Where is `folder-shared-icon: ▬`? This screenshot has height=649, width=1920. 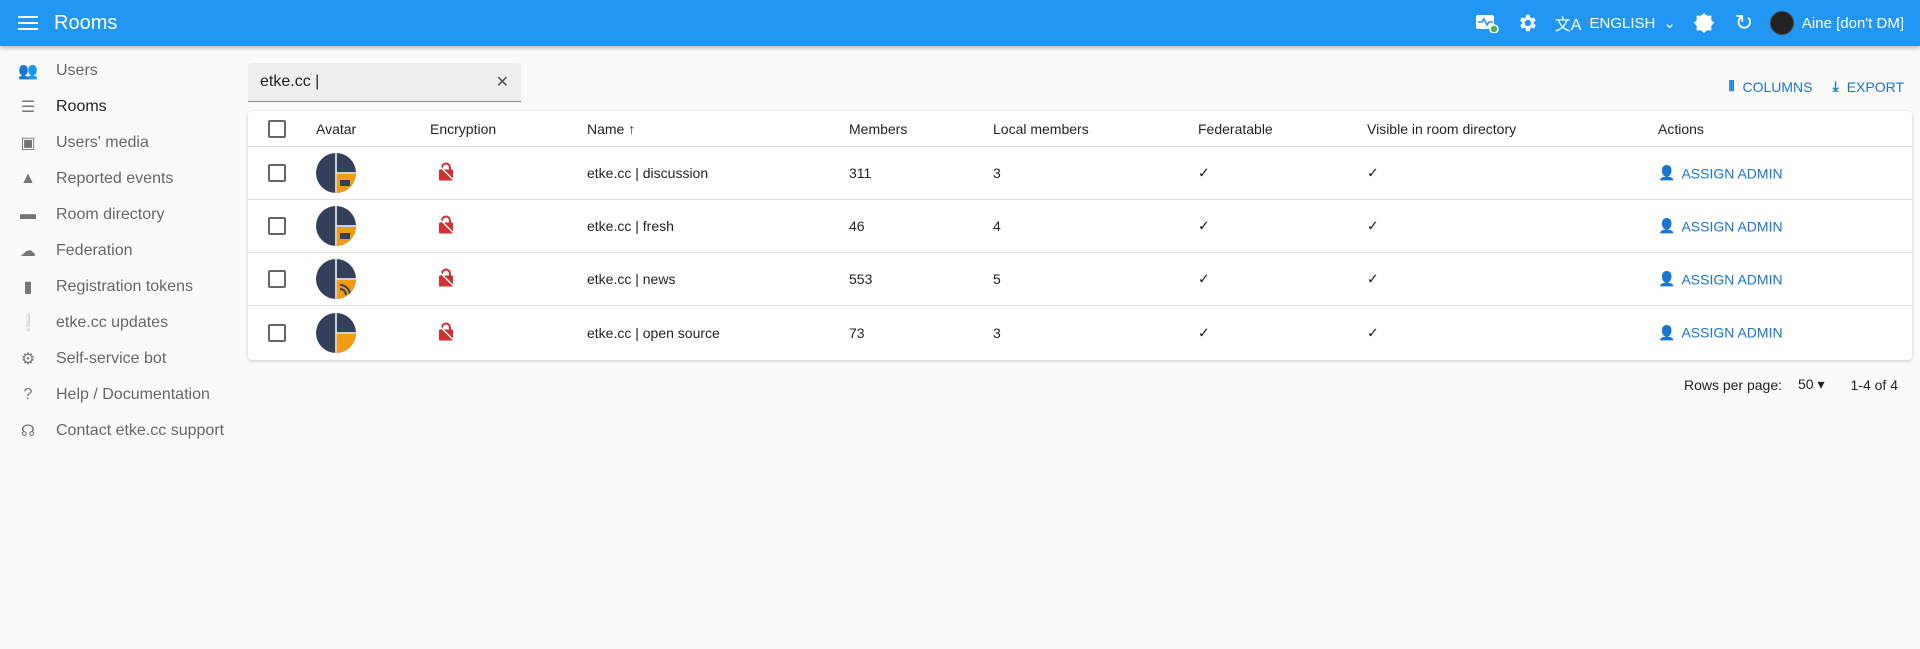 folder-shared-icon: ▬ is located at coordinates (28, 214).